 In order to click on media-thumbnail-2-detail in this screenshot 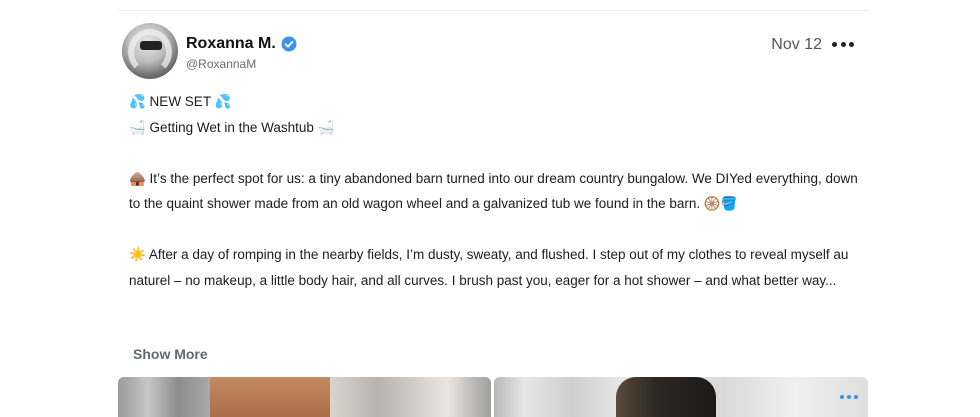, I will do `click(666, 397)`.